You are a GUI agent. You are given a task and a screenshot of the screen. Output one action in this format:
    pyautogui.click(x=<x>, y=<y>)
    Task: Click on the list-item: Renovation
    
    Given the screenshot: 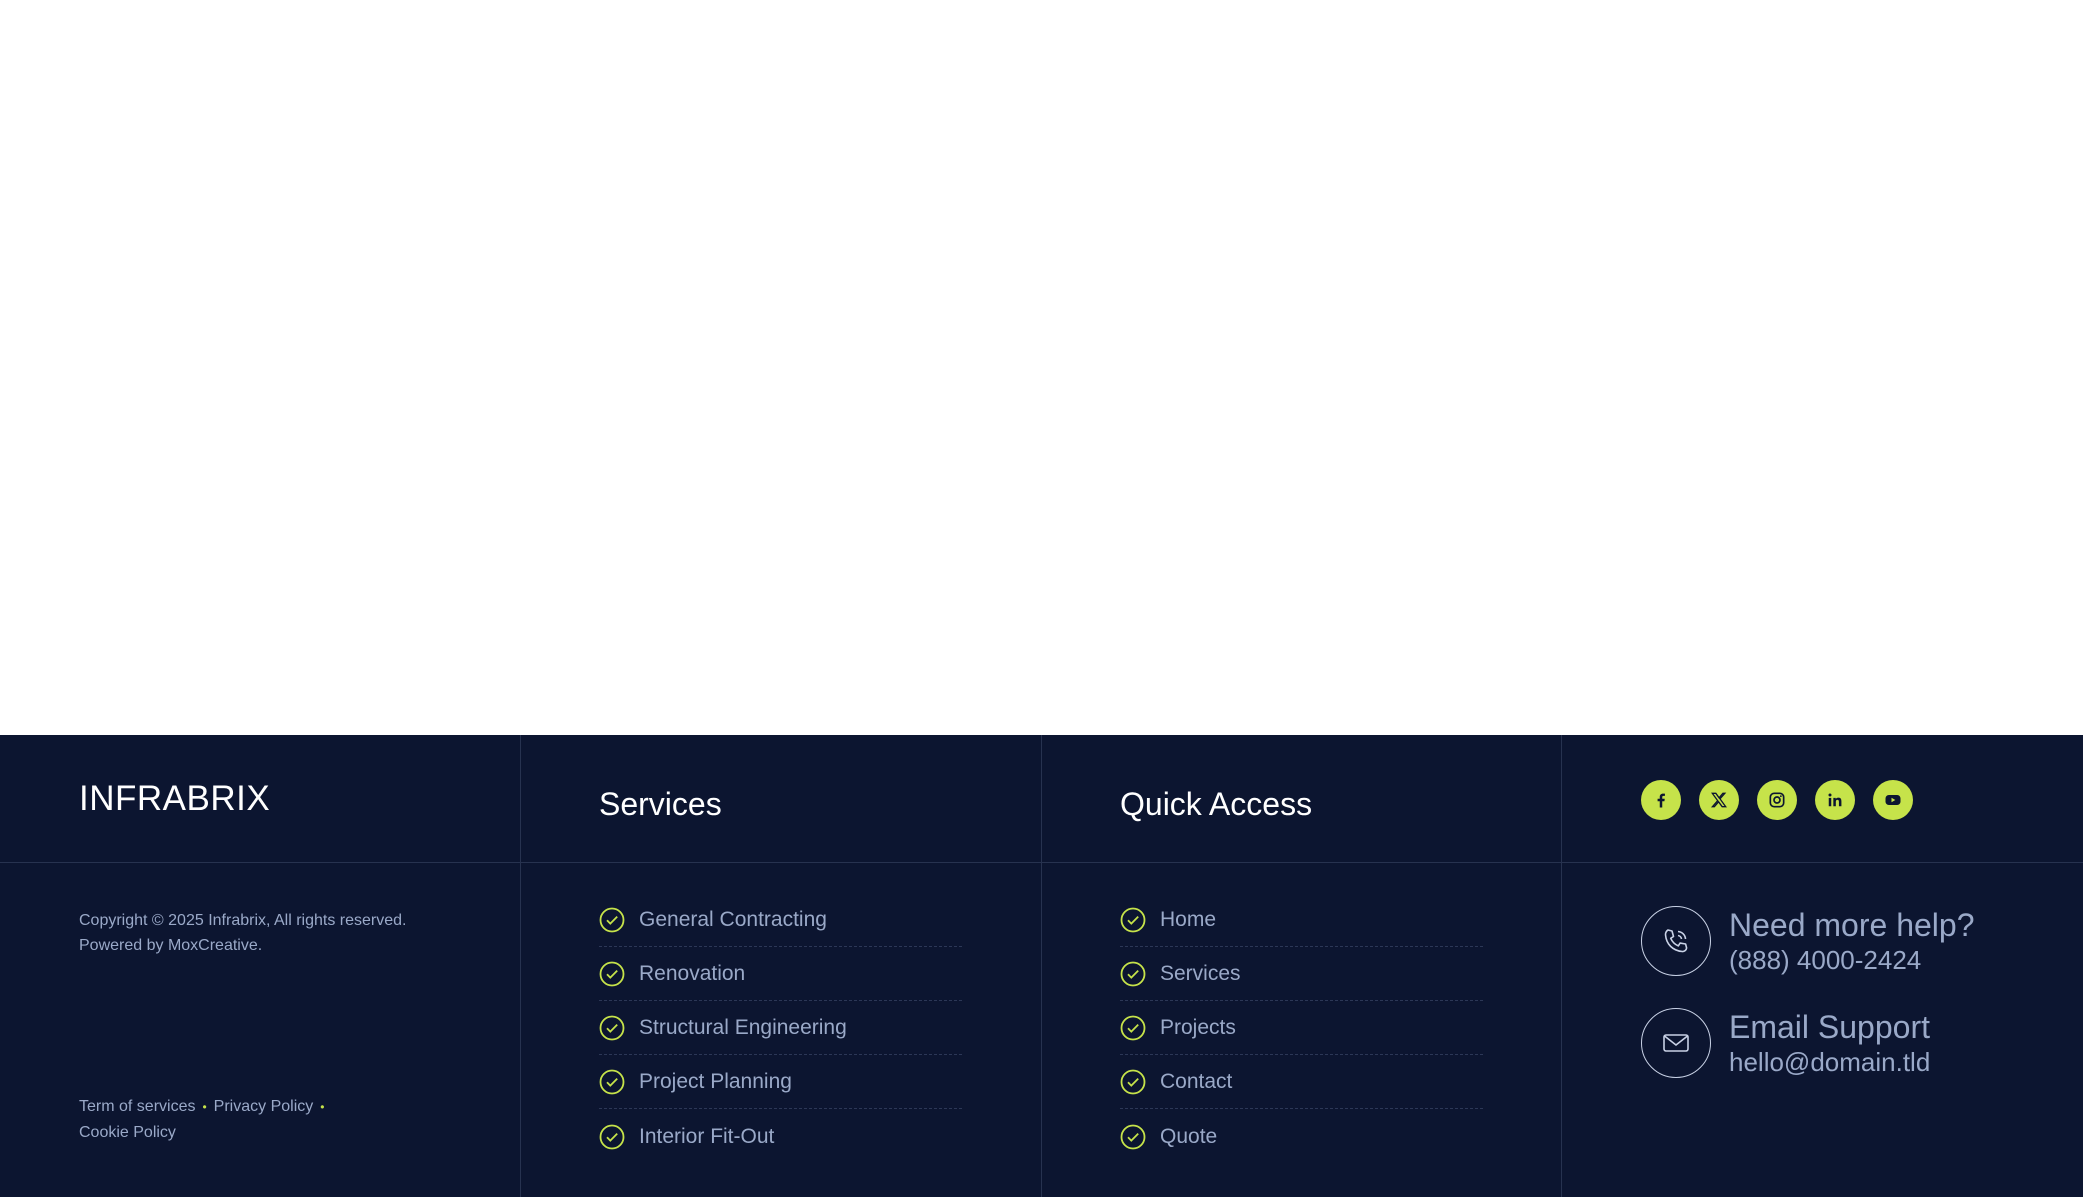 What is the action you would take?
    pyautogui.click(x=780, y=974)
    